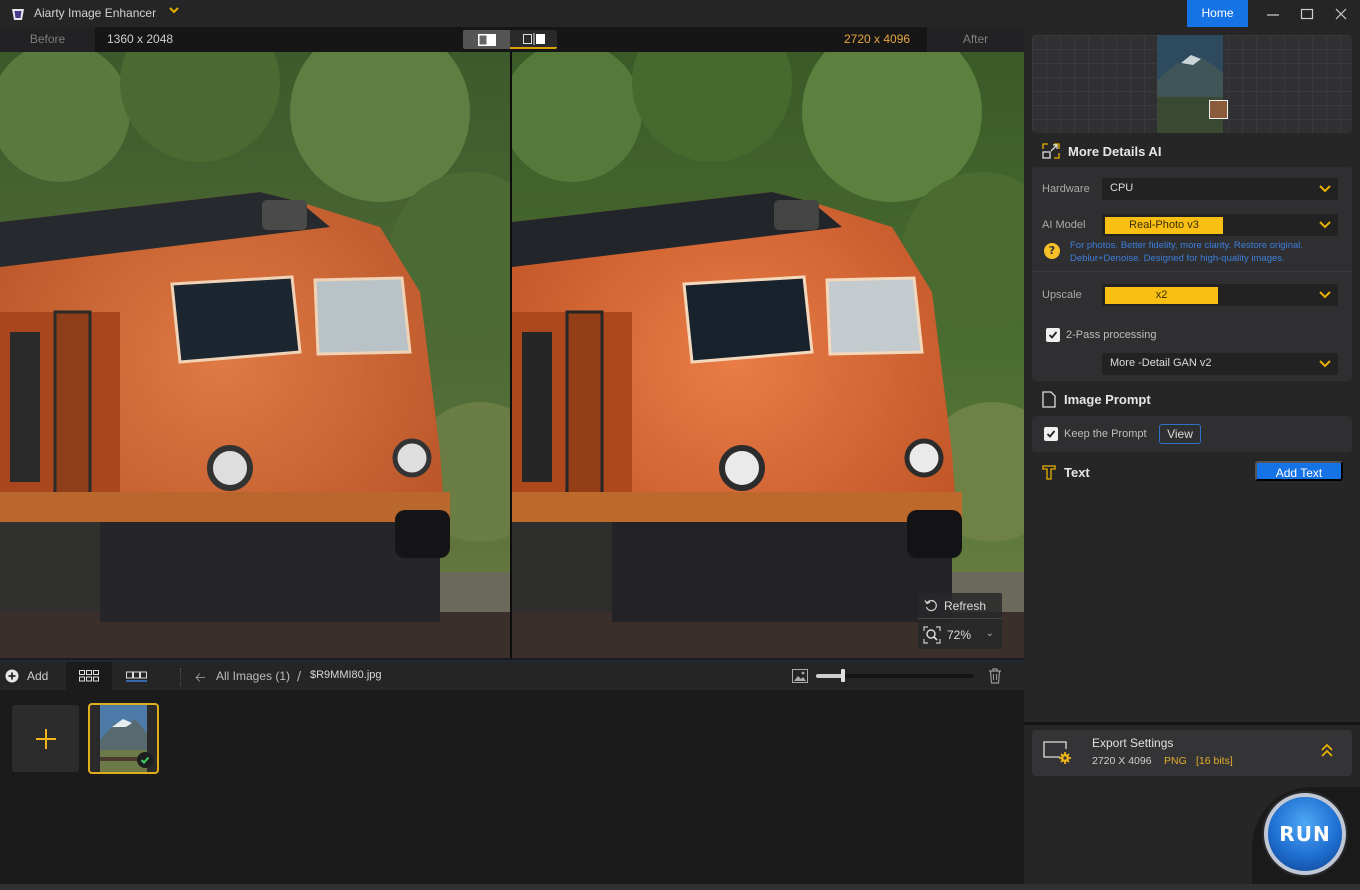 The height and width of the screenshot is (890, 1360). Describe the element at coordinates (965, 605) in the screenshot. I see `refresh-label: Refresh` at that location.